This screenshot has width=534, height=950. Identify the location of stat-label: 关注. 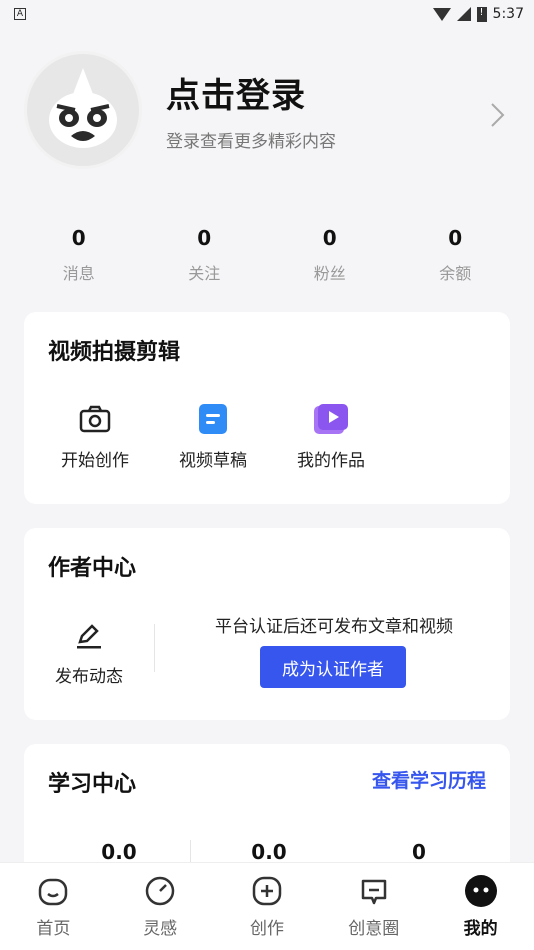
(204, 273).